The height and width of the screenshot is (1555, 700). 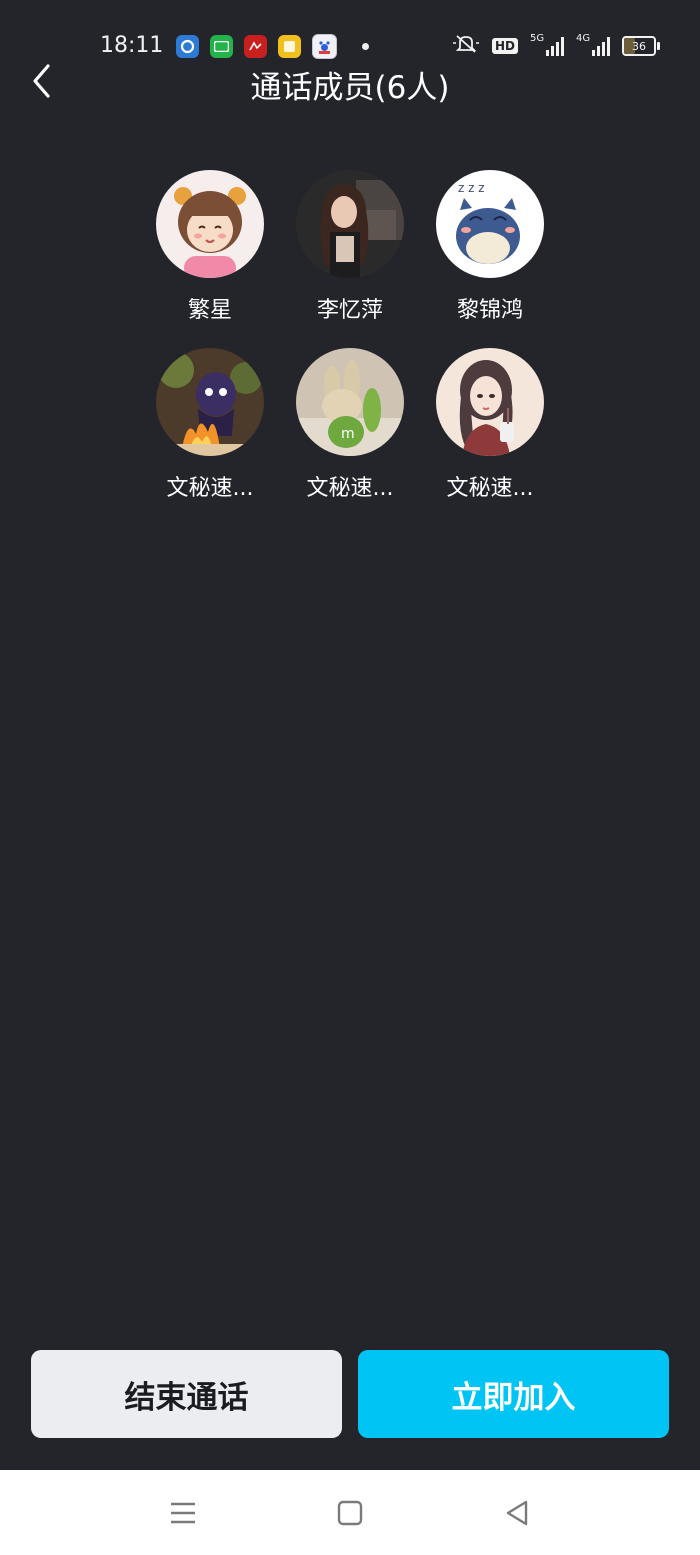 What do you see at coordinates (289, 46) in the screenshot?
I see `notes-app-icon` at bounding box center [289, 46].